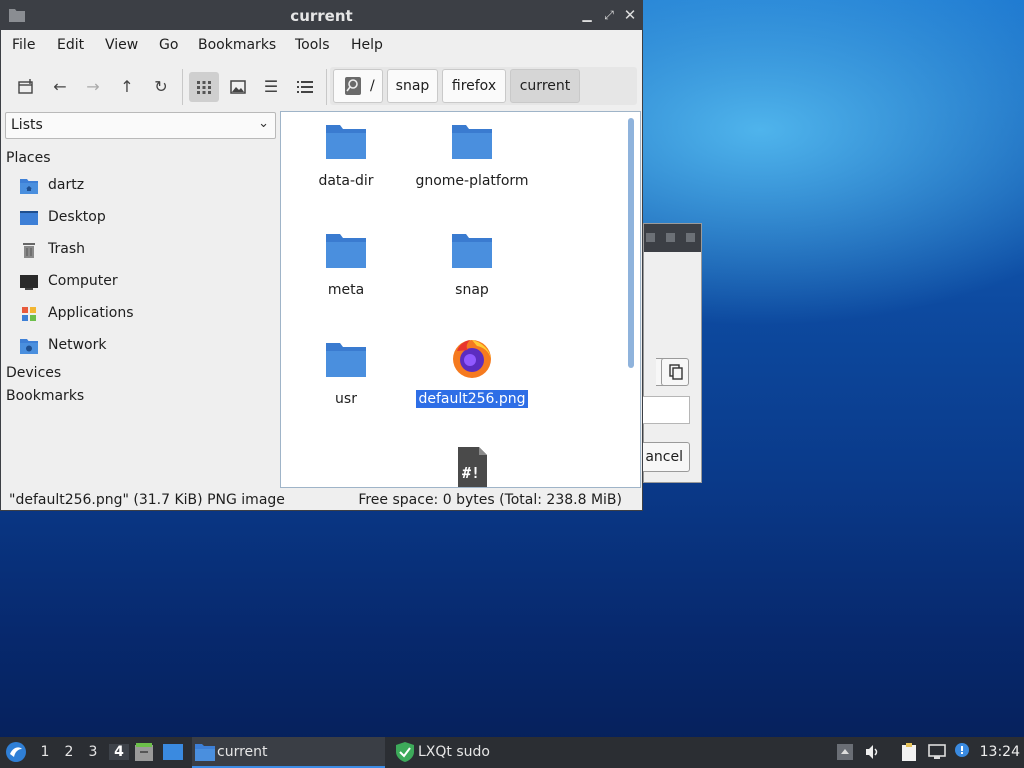  I want to click on close-icon: ✕, so click(630, 15).